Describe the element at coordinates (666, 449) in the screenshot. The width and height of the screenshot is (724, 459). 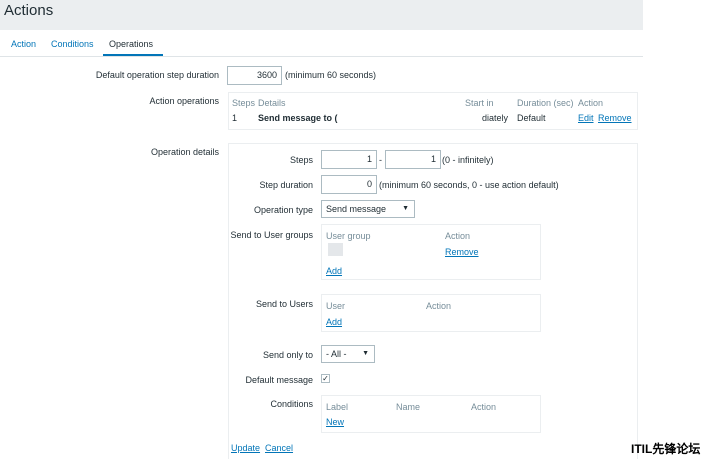
I see `watermark: ITIL先锋论坛` at that location.